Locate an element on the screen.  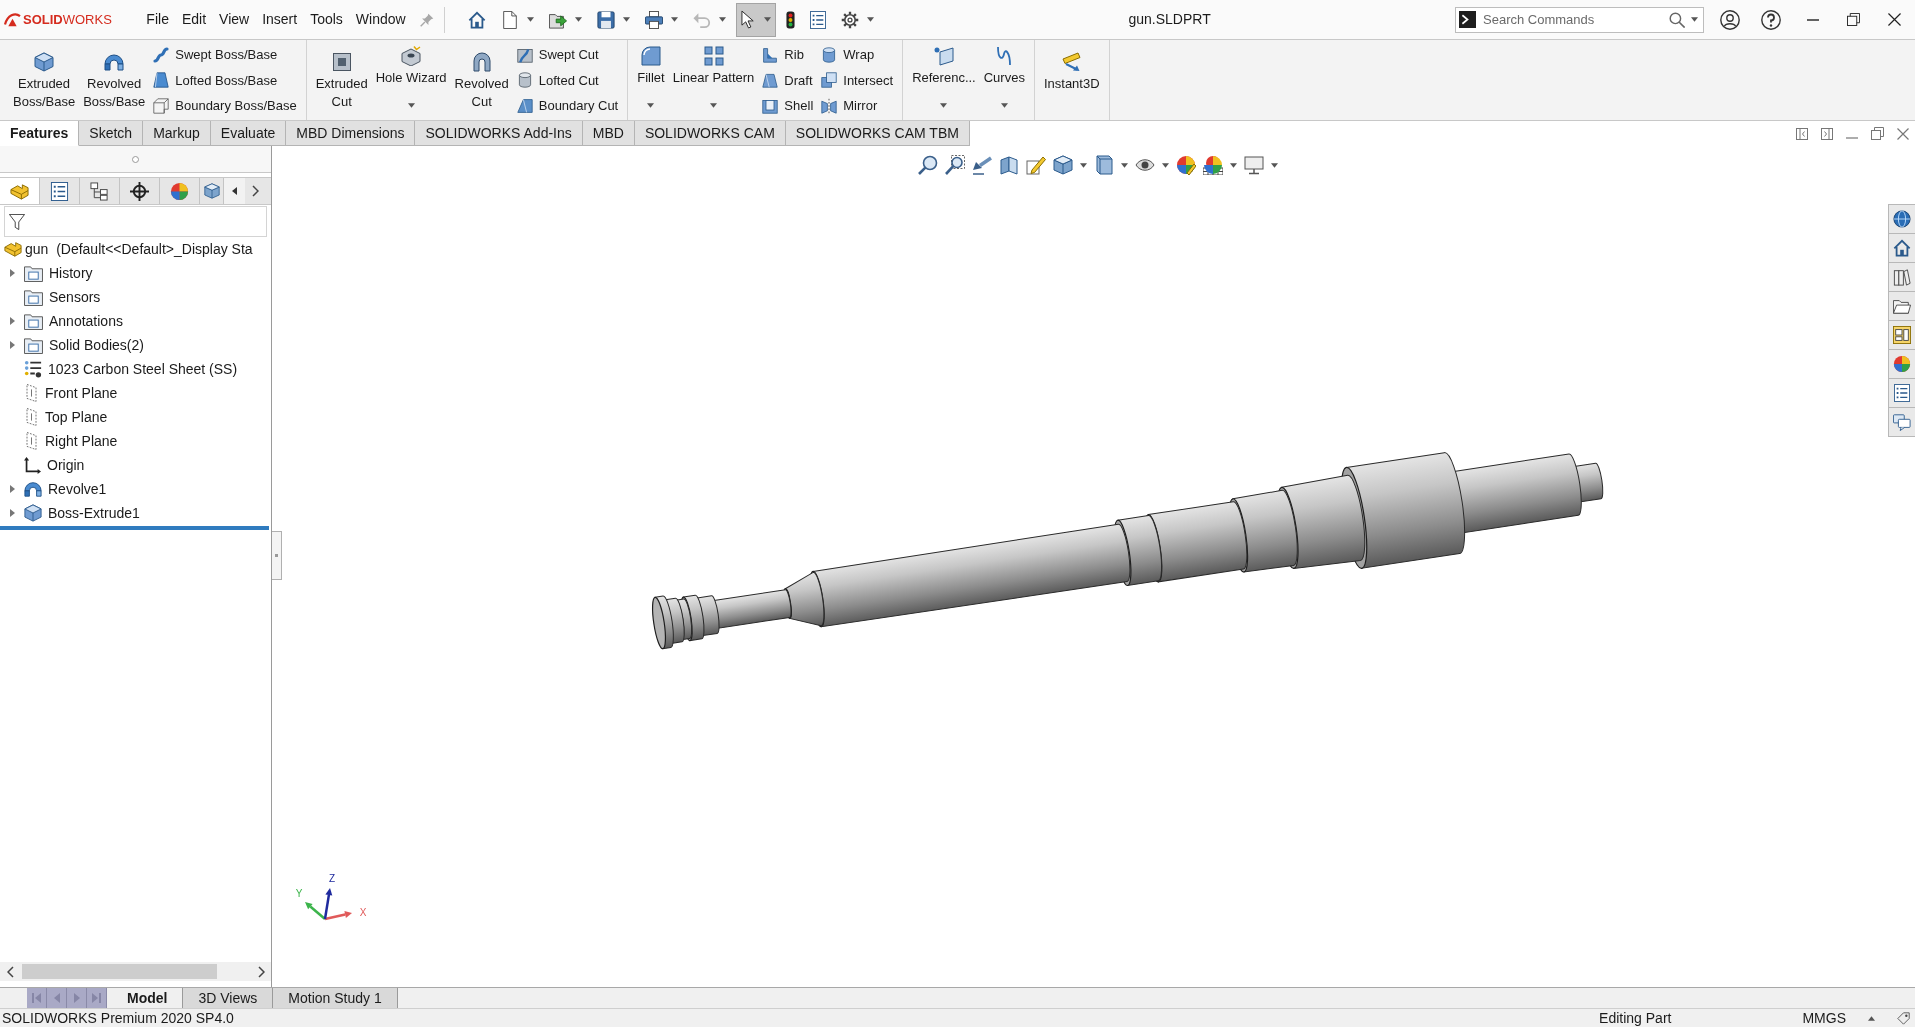
cube-icon is located at coordinates (1063, 165).